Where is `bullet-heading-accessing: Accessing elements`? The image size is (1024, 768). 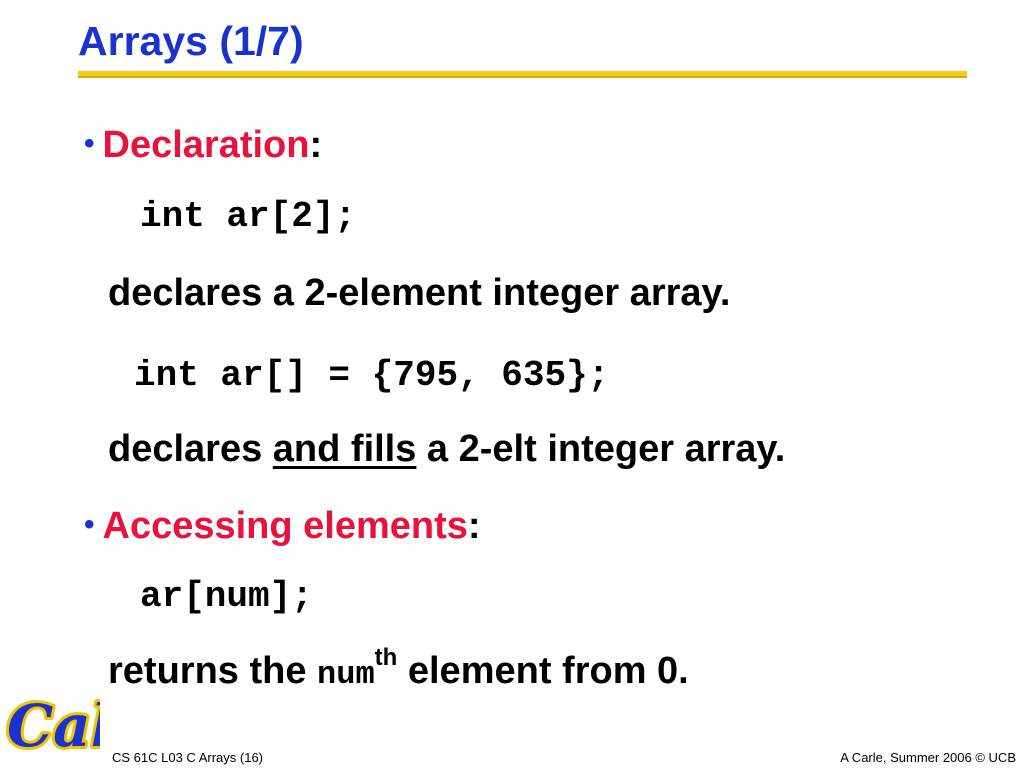
bullet-heading-accessing: Accessing elements is located at coordinates (285, 526).